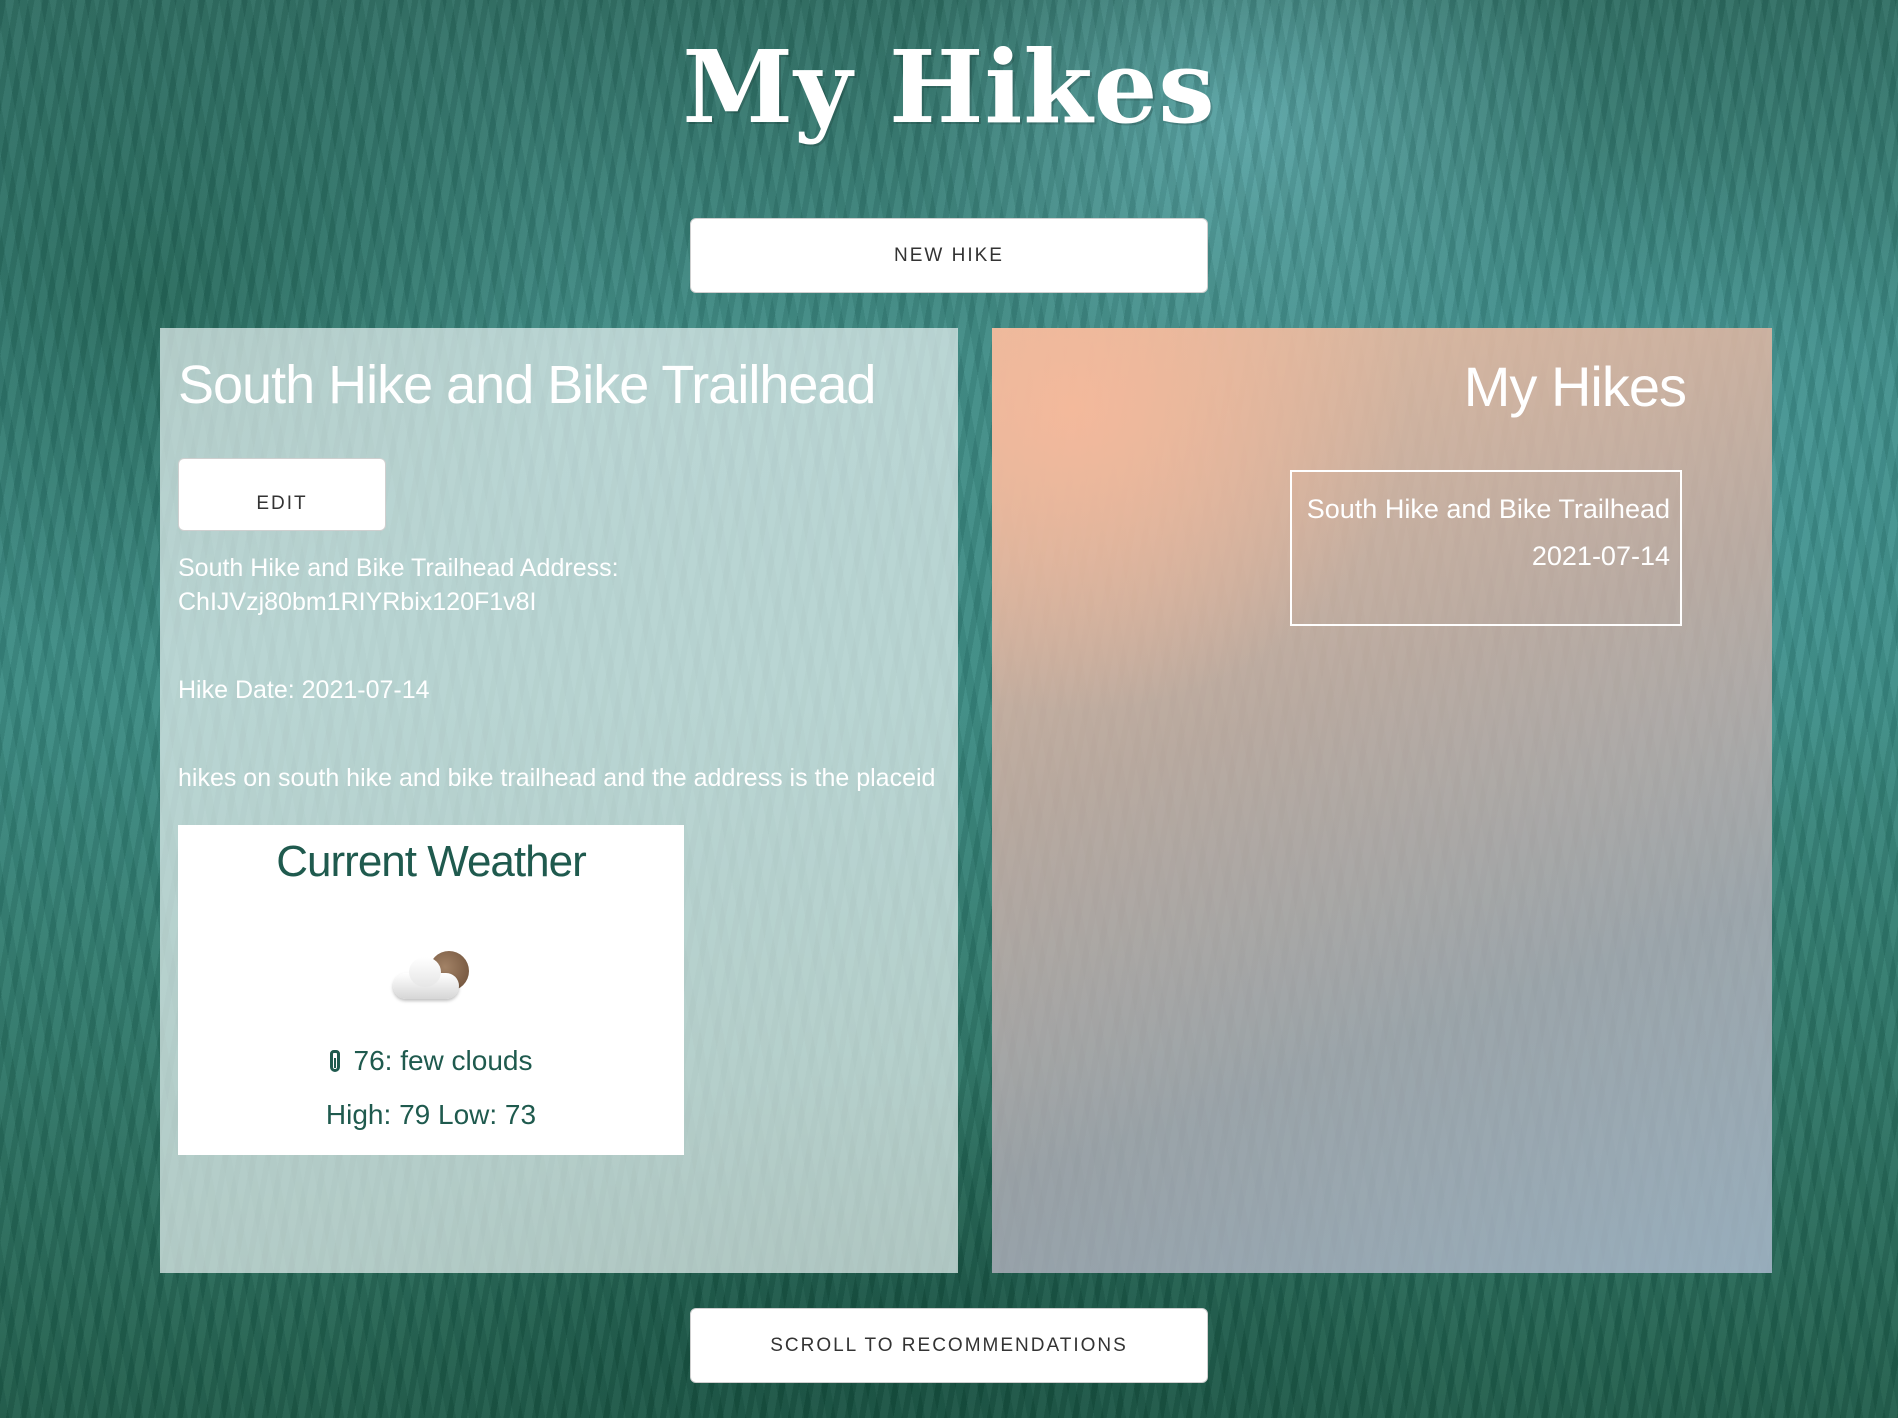 The height and width of the screenshot is (1418, 1898). Describe the element at coordinates (334, 1061) in the screenshot. I see `thermometer-icon` at that location.